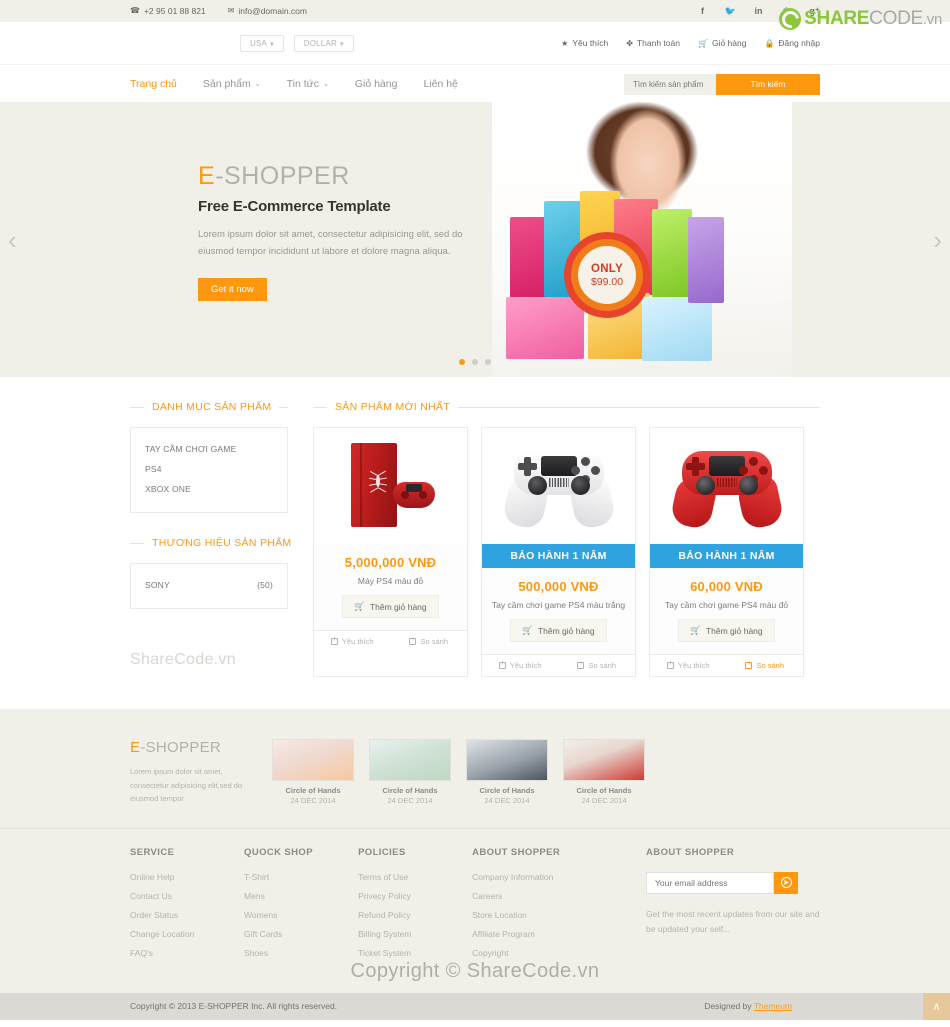 The height and width of the screenshot is (1027, 950). What do you see at coordinates (209, 449) in the screenshot?
I see `category-item: TAY CẦM CHƠI GAME` at bounding box center [209, 449].